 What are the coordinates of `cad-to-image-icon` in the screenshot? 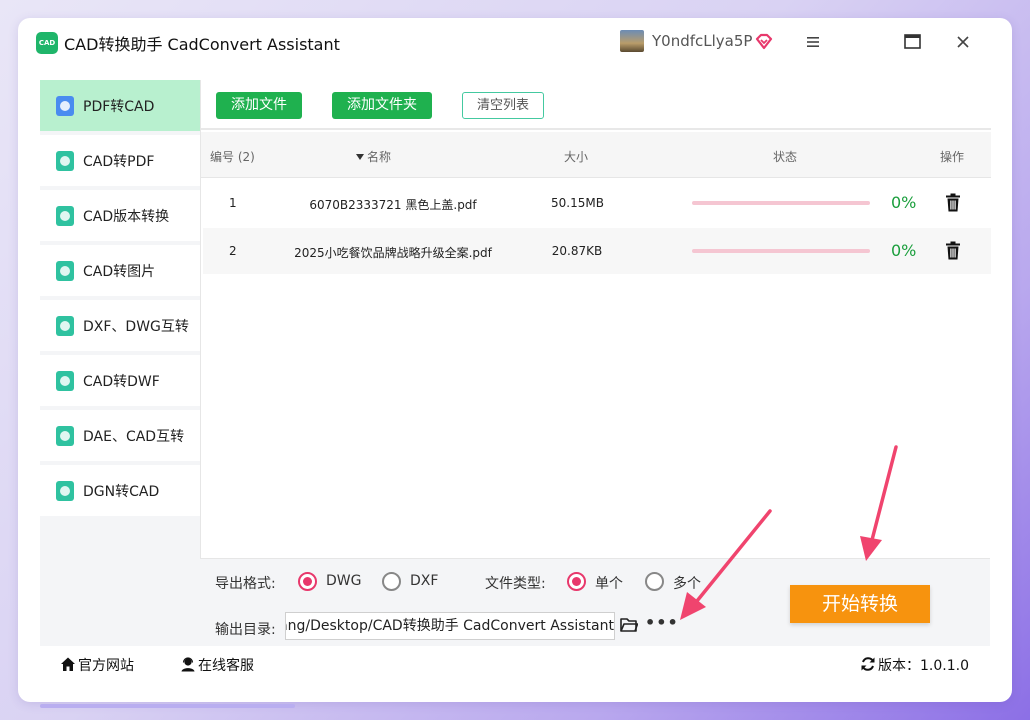 It's located at (65, 270).